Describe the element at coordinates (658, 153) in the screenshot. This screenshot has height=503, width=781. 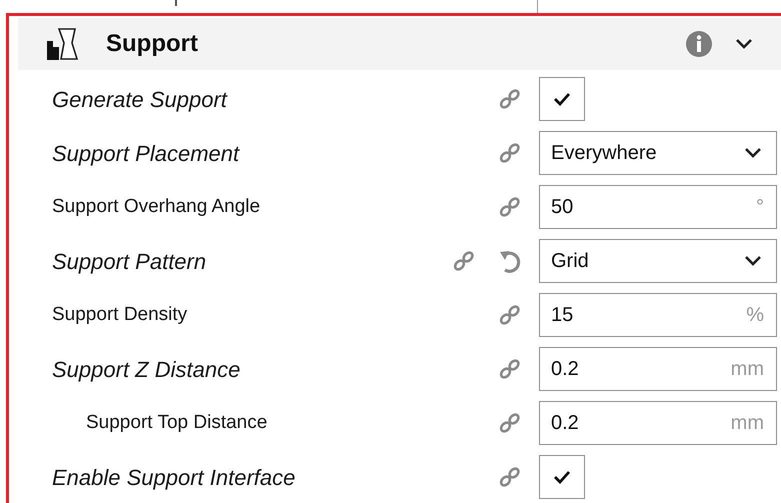
I see `dropdown: Everywhere` at that location.